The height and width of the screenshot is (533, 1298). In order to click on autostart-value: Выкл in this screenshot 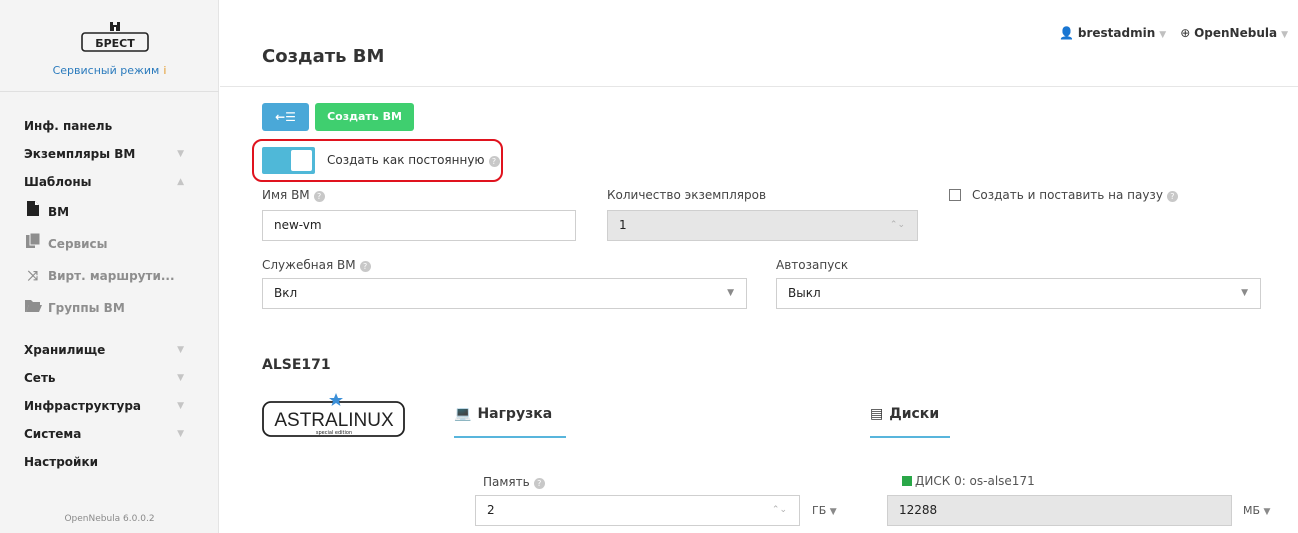, I will do `click(804, 293)`.